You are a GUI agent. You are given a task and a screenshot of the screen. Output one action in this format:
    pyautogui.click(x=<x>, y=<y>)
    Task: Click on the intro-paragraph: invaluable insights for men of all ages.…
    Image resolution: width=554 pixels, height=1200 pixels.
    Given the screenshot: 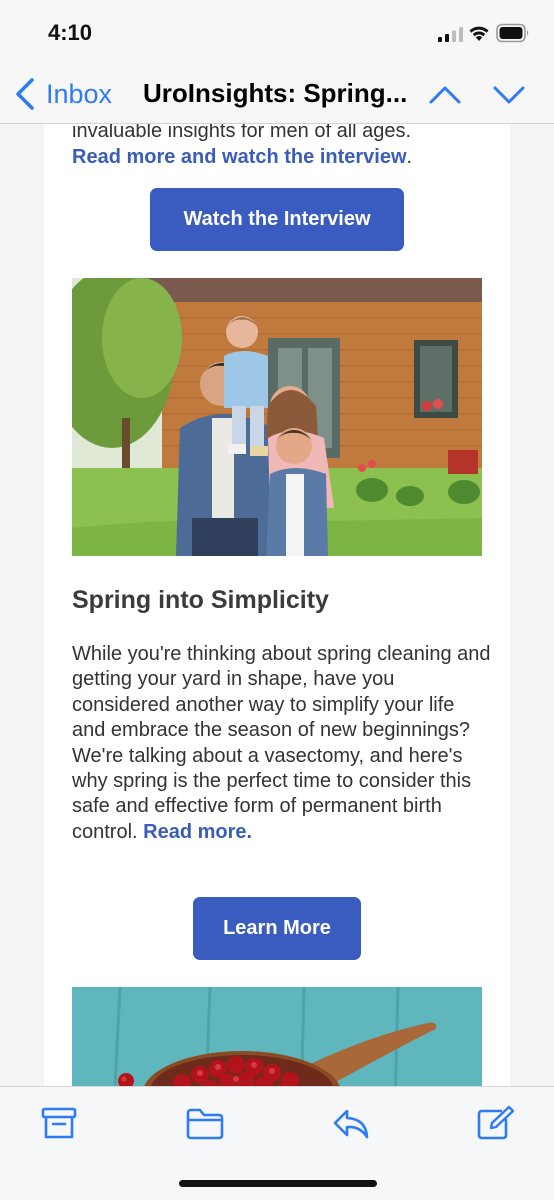 What is the action you would take?
    pyautogui.click(x=282, y=147)
    